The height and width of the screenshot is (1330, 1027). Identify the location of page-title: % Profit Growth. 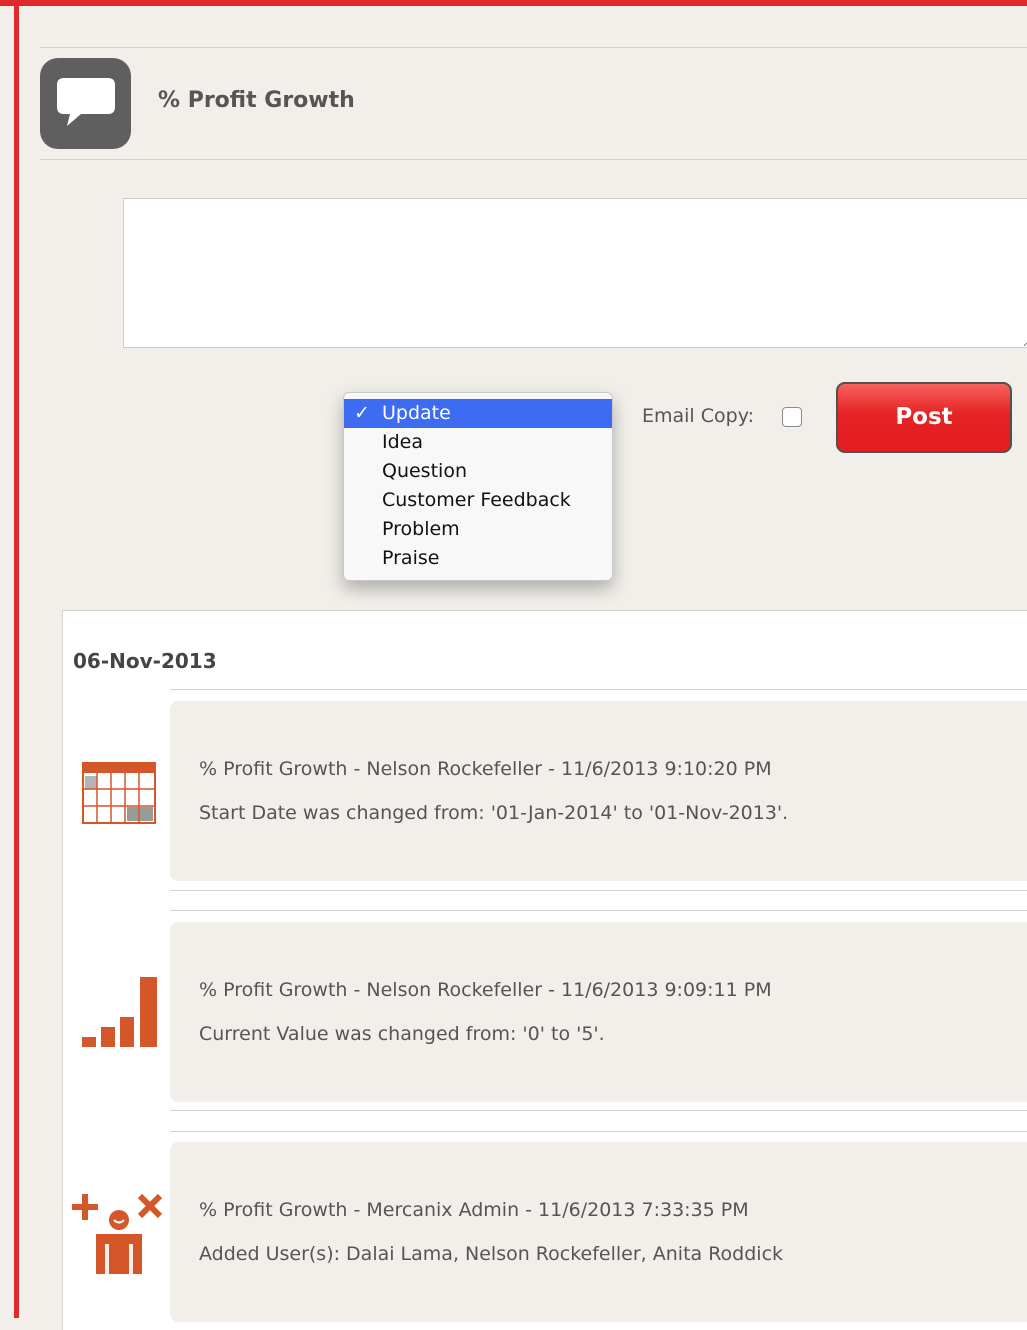
(256, 100).